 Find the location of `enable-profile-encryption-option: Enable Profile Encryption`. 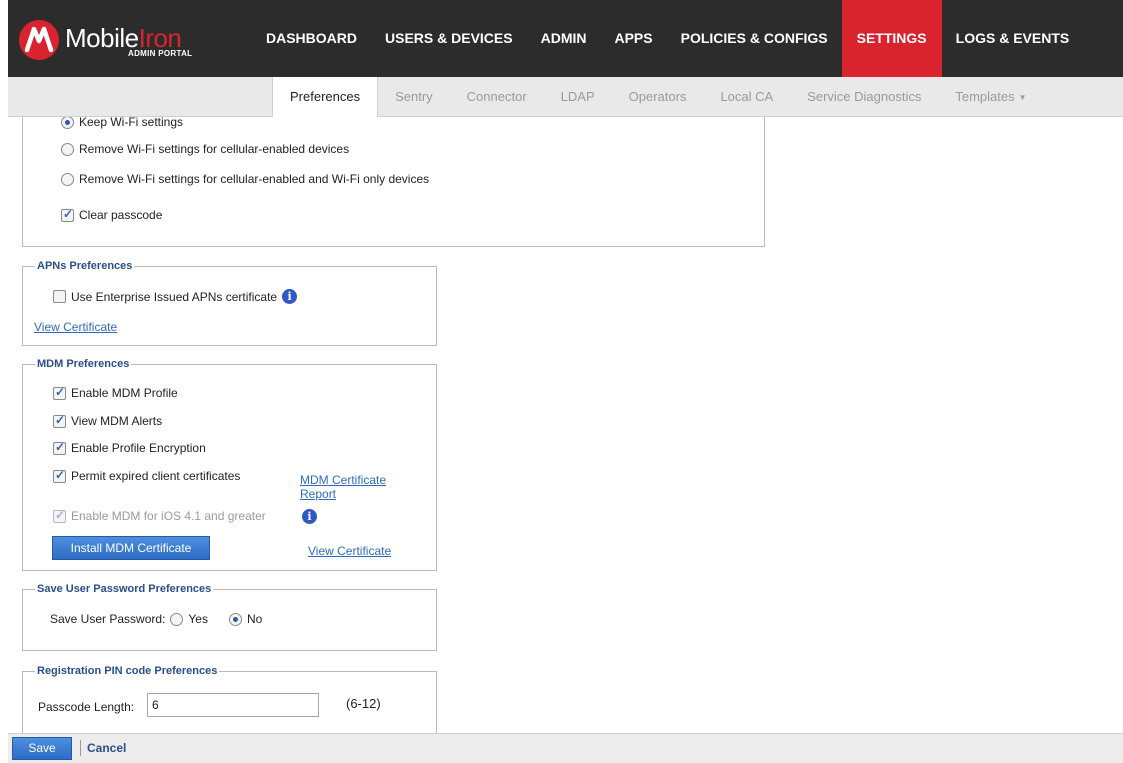

enable-profile-encryption-option: Enable Profile Encryption is located at coordinates (129, 447).